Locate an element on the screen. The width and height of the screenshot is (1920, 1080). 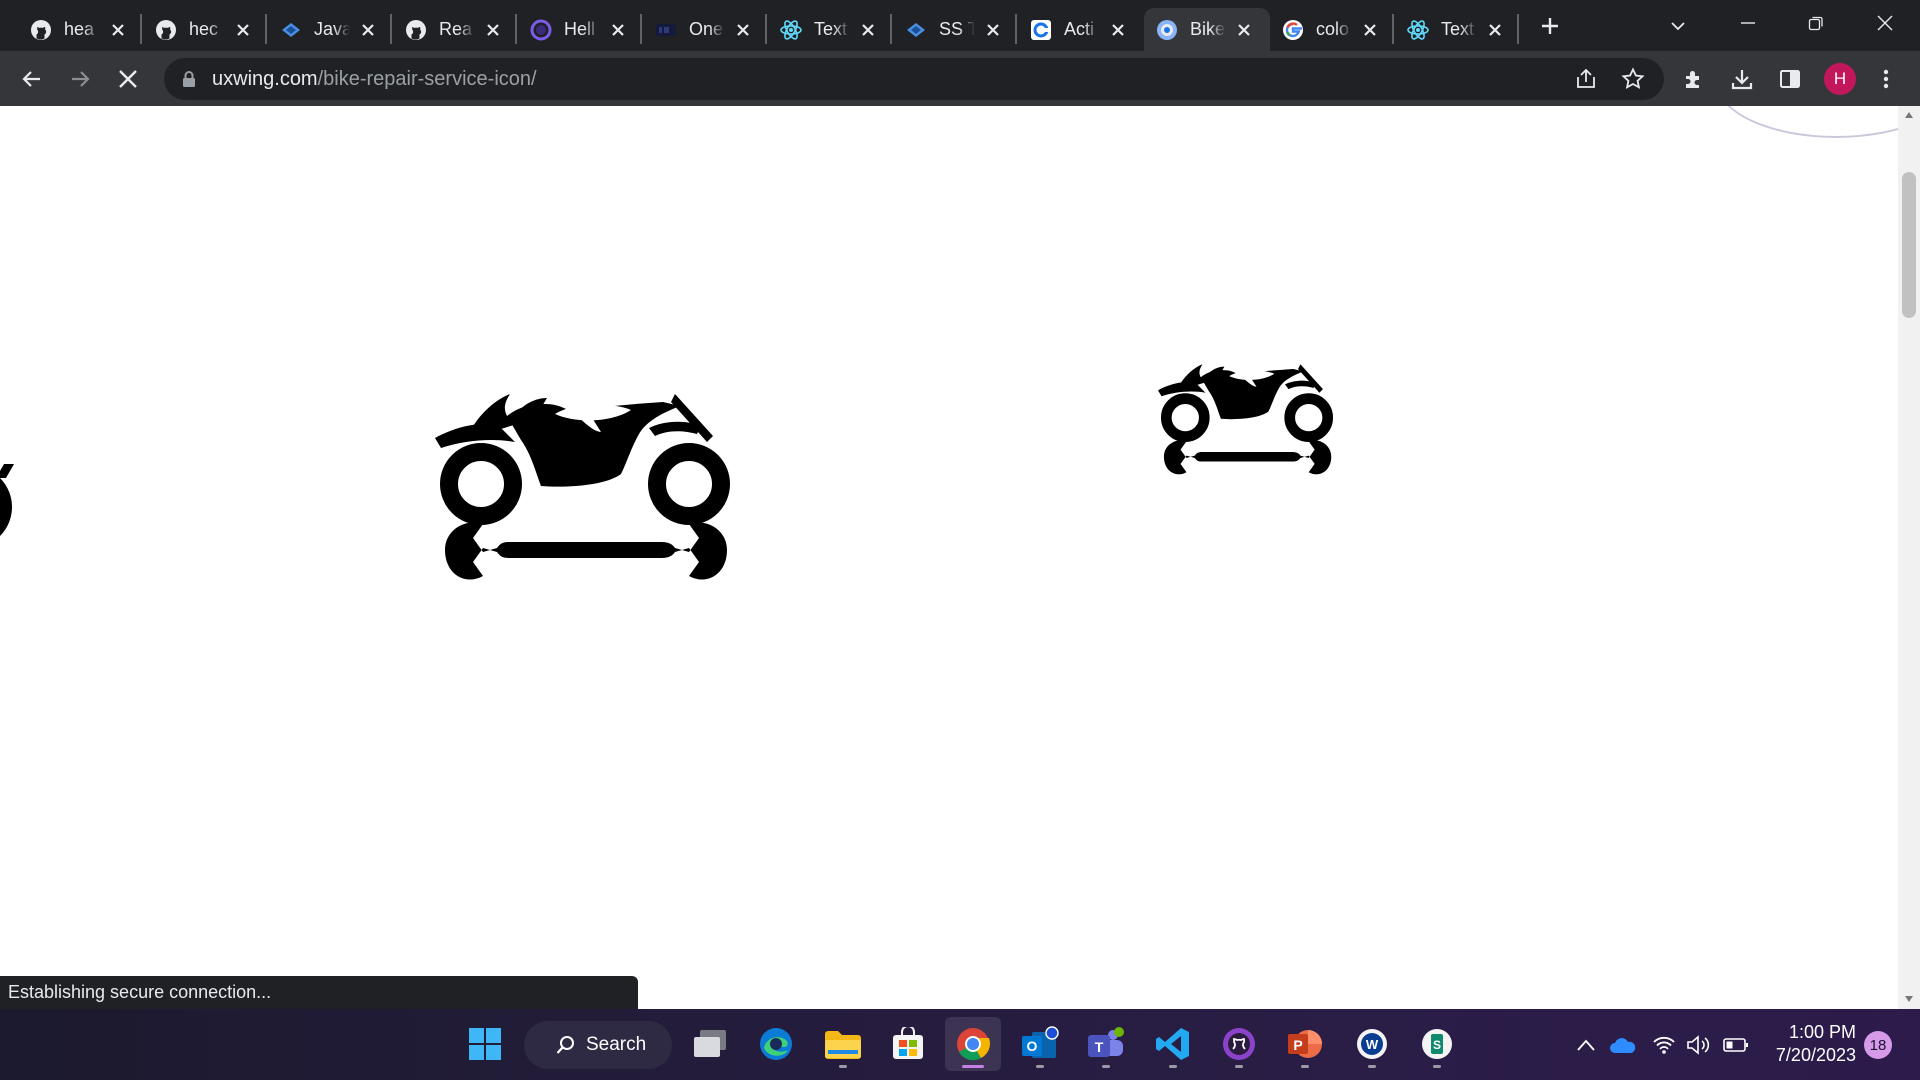
taskbar-edge is located at coordinates (776, 1044).